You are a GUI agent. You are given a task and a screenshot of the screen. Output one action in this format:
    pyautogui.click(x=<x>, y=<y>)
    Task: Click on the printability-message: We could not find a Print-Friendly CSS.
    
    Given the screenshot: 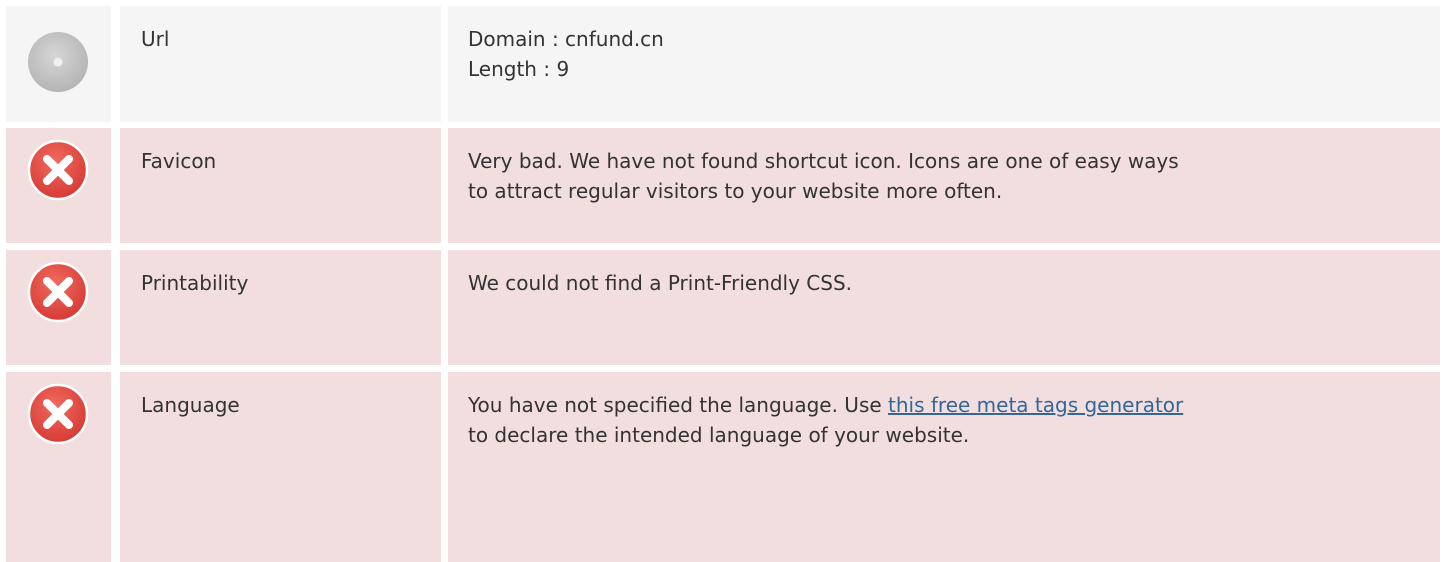 What is the action you would take?
    pyautogui.click(x=660, y=283)
    